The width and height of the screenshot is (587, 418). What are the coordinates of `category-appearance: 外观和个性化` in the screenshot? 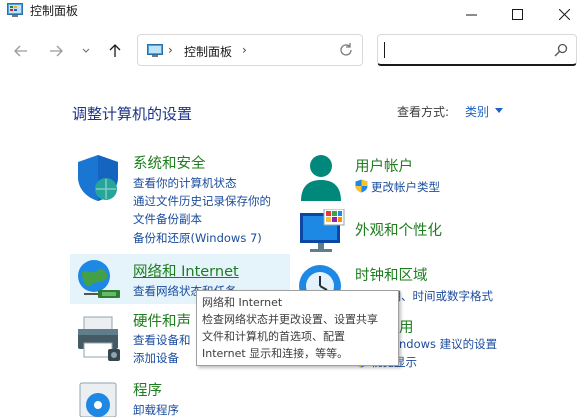 It's located at (398, 229).